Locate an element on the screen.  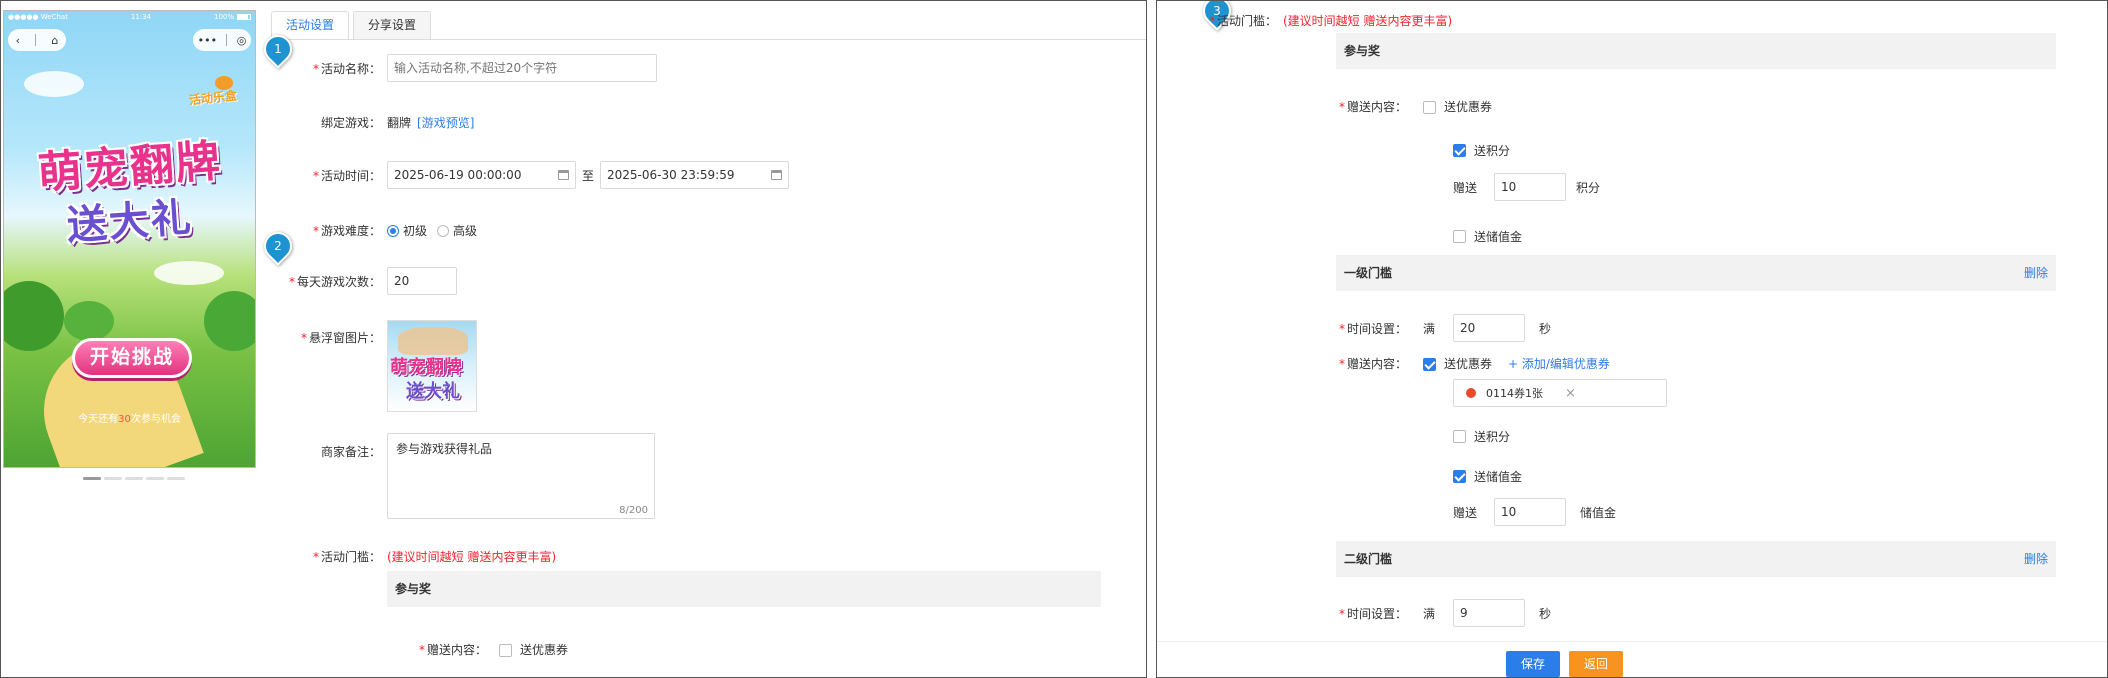
stored-value-unit: 储值金 is located at coordinates (1598, 512).